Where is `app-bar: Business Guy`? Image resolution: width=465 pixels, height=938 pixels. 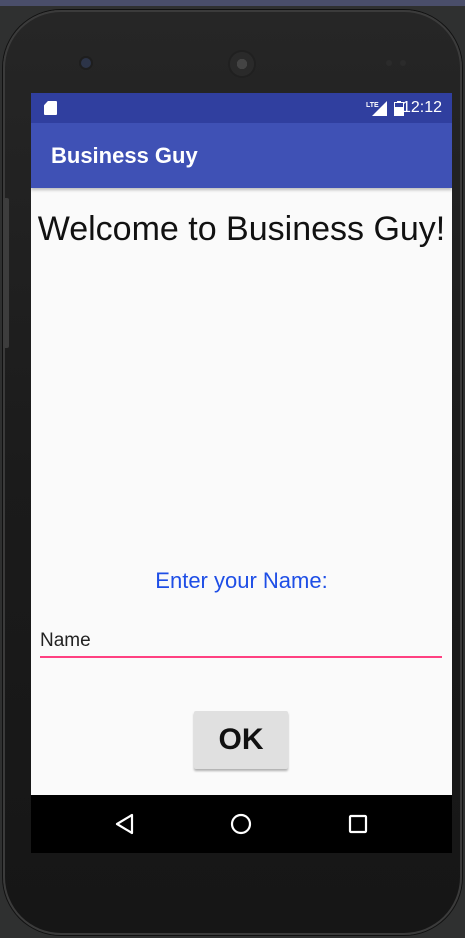
app-bar: Business Guy is located at coordinates (241, 155).